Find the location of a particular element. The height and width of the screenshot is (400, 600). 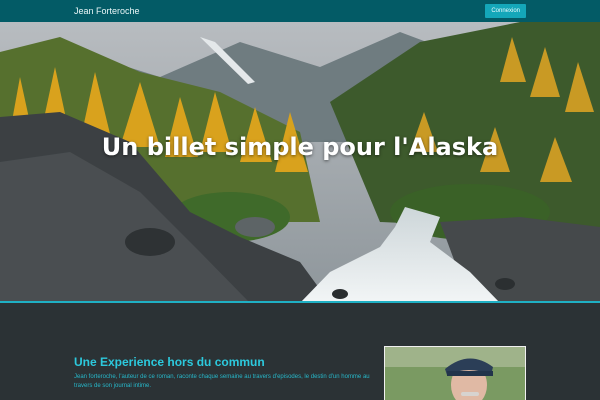

author-photo is located at coordinates (455, 373).